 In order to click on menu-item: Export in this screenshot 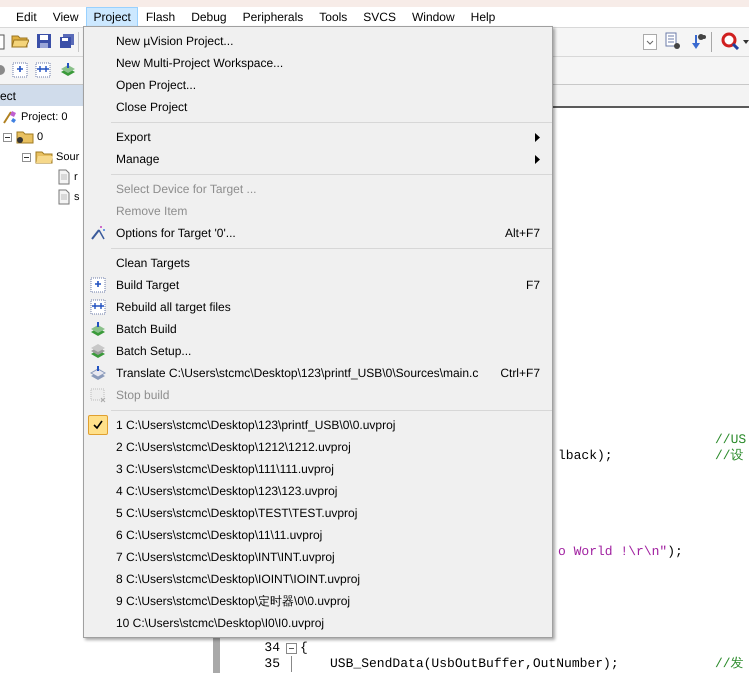, I will do `click(325, 137)`.